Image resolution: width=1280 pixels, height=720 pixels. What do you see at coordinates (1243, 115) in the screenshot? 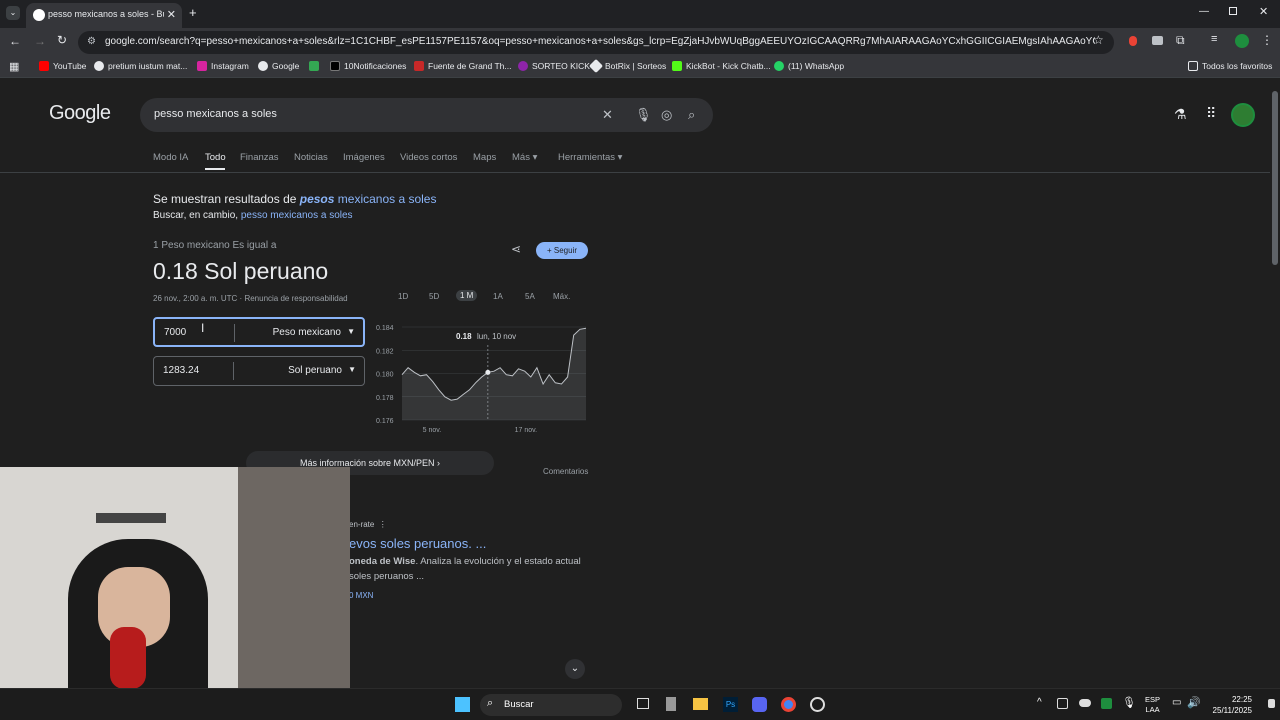
I see `account-avatar` at bounding box center [1243, 115].